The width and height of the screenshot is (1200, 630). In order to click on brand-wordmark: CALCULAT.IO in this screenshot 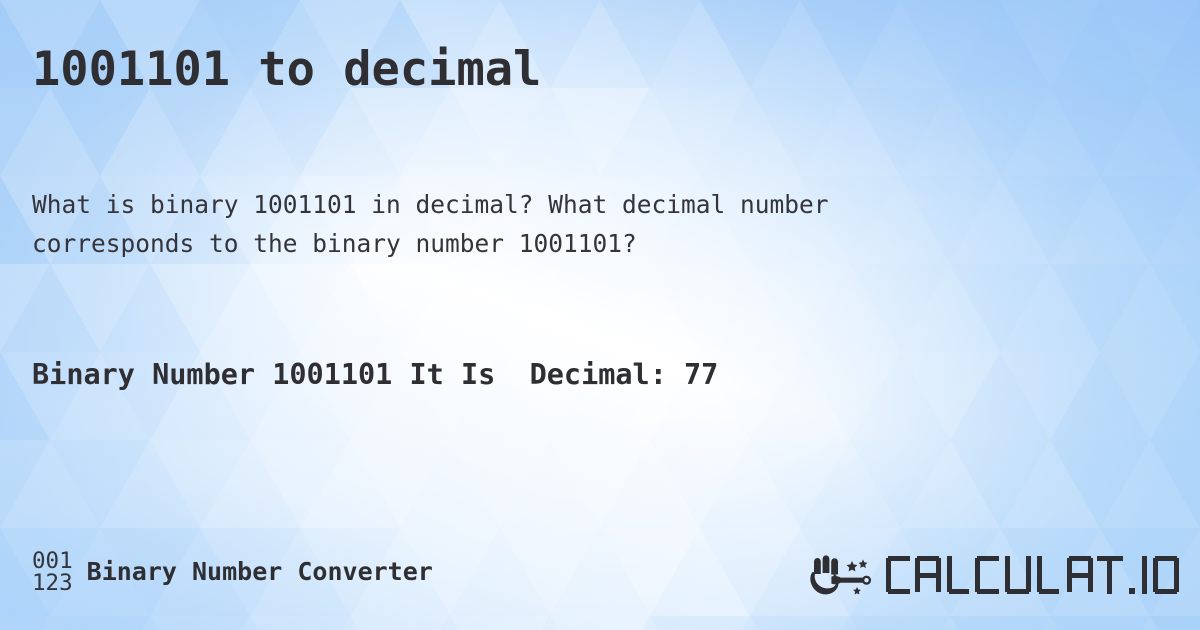, I will do `click(1032, 575)`.